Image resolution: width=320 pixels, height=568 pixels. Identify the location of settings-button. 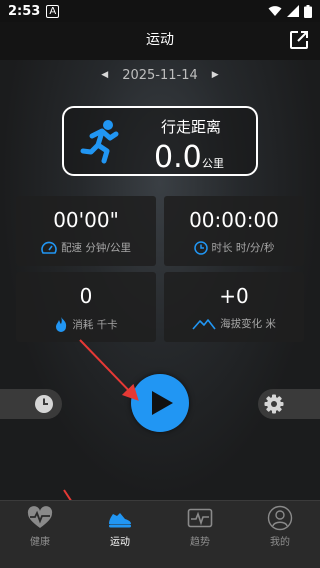
(289, 404).